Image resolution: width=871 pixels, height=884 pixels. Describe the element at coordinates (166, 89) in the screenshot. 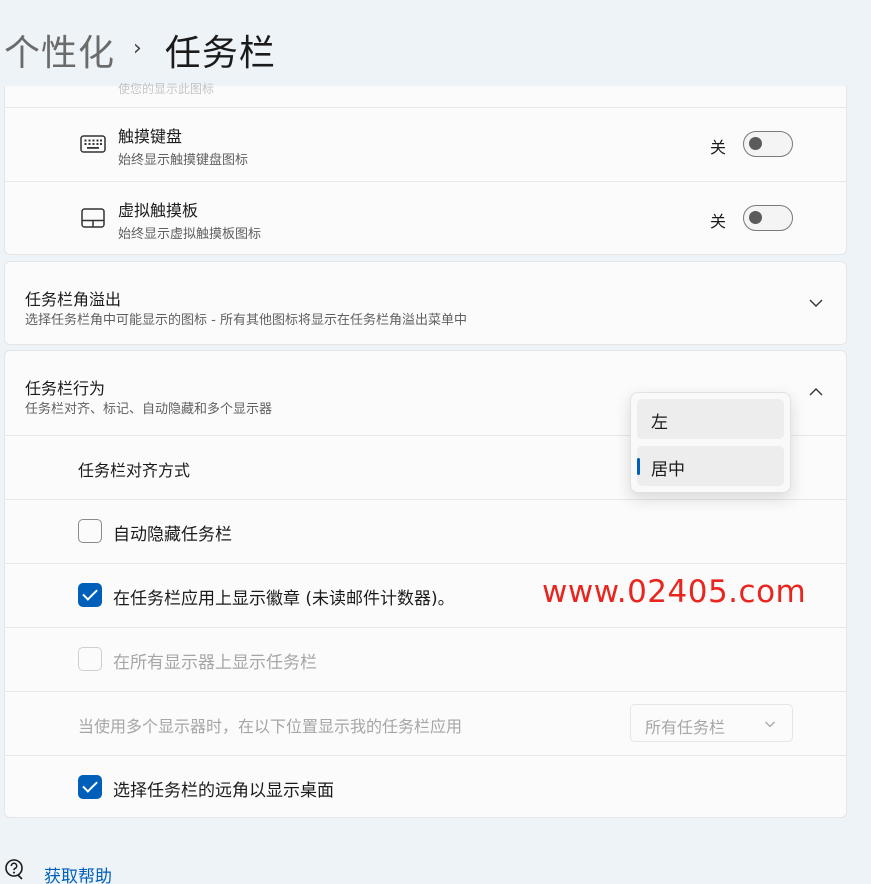

I see `clipped-subtitle: 使您的显示此图标` at that location.